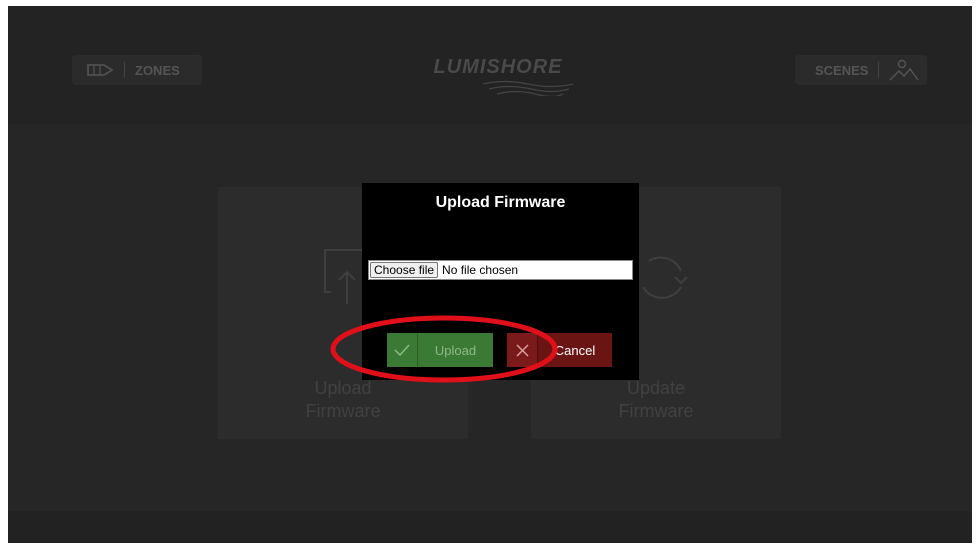  I want to click on choose-file-button: Choose file, so click(404, 270).